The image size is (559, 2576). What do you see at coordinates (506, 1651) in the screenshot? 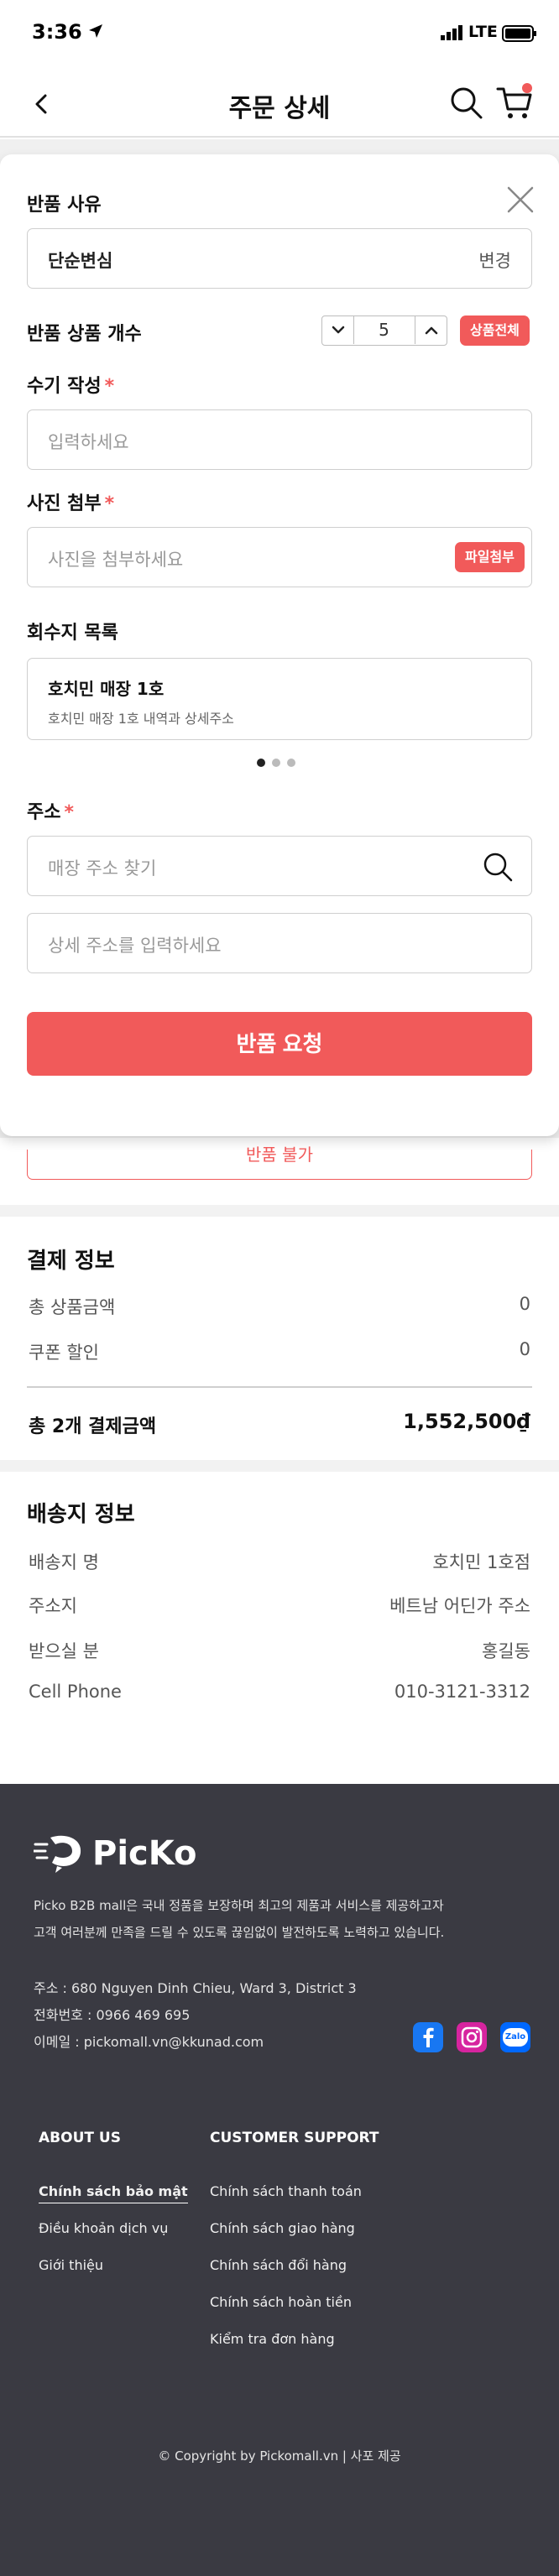
I see `shipping-row-value: 홍길동` at bounding box center [506, 1651].